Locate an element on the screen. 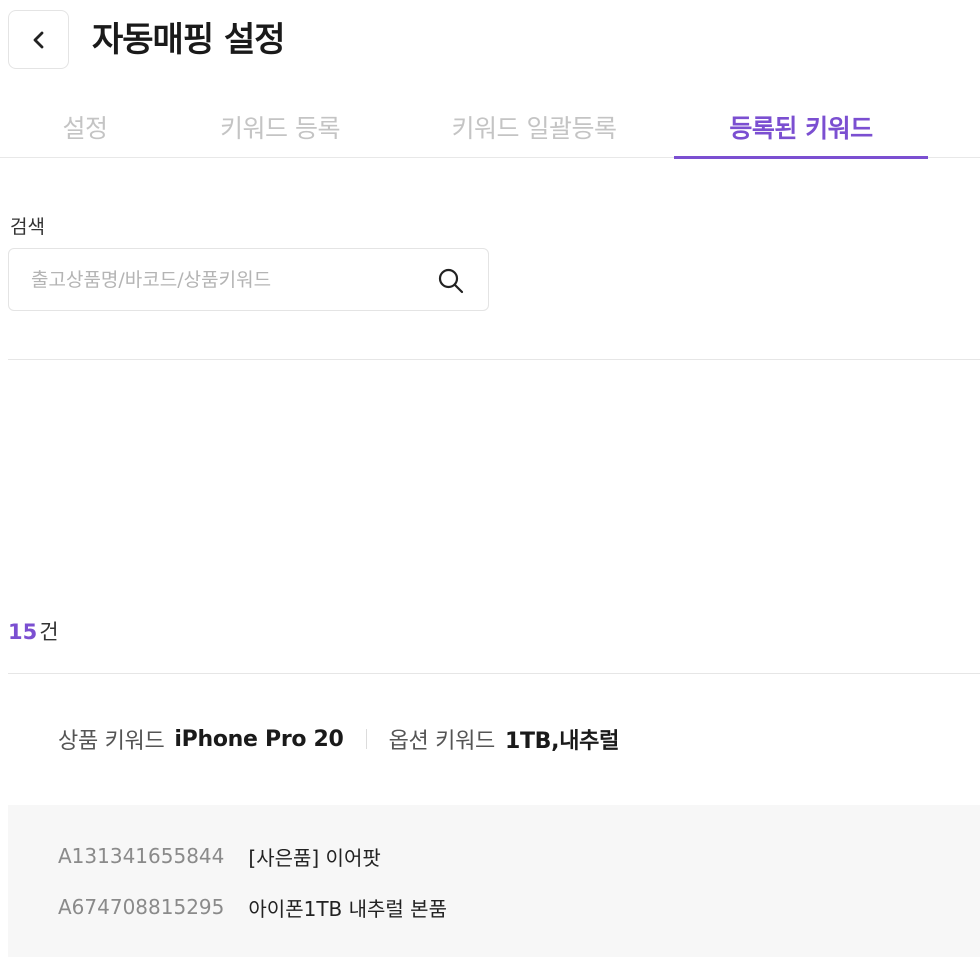 The image size is (980, 958). list-item: A674708815295 아이폰1TB 내추럴 본품 is located at coordinates (252, 907).